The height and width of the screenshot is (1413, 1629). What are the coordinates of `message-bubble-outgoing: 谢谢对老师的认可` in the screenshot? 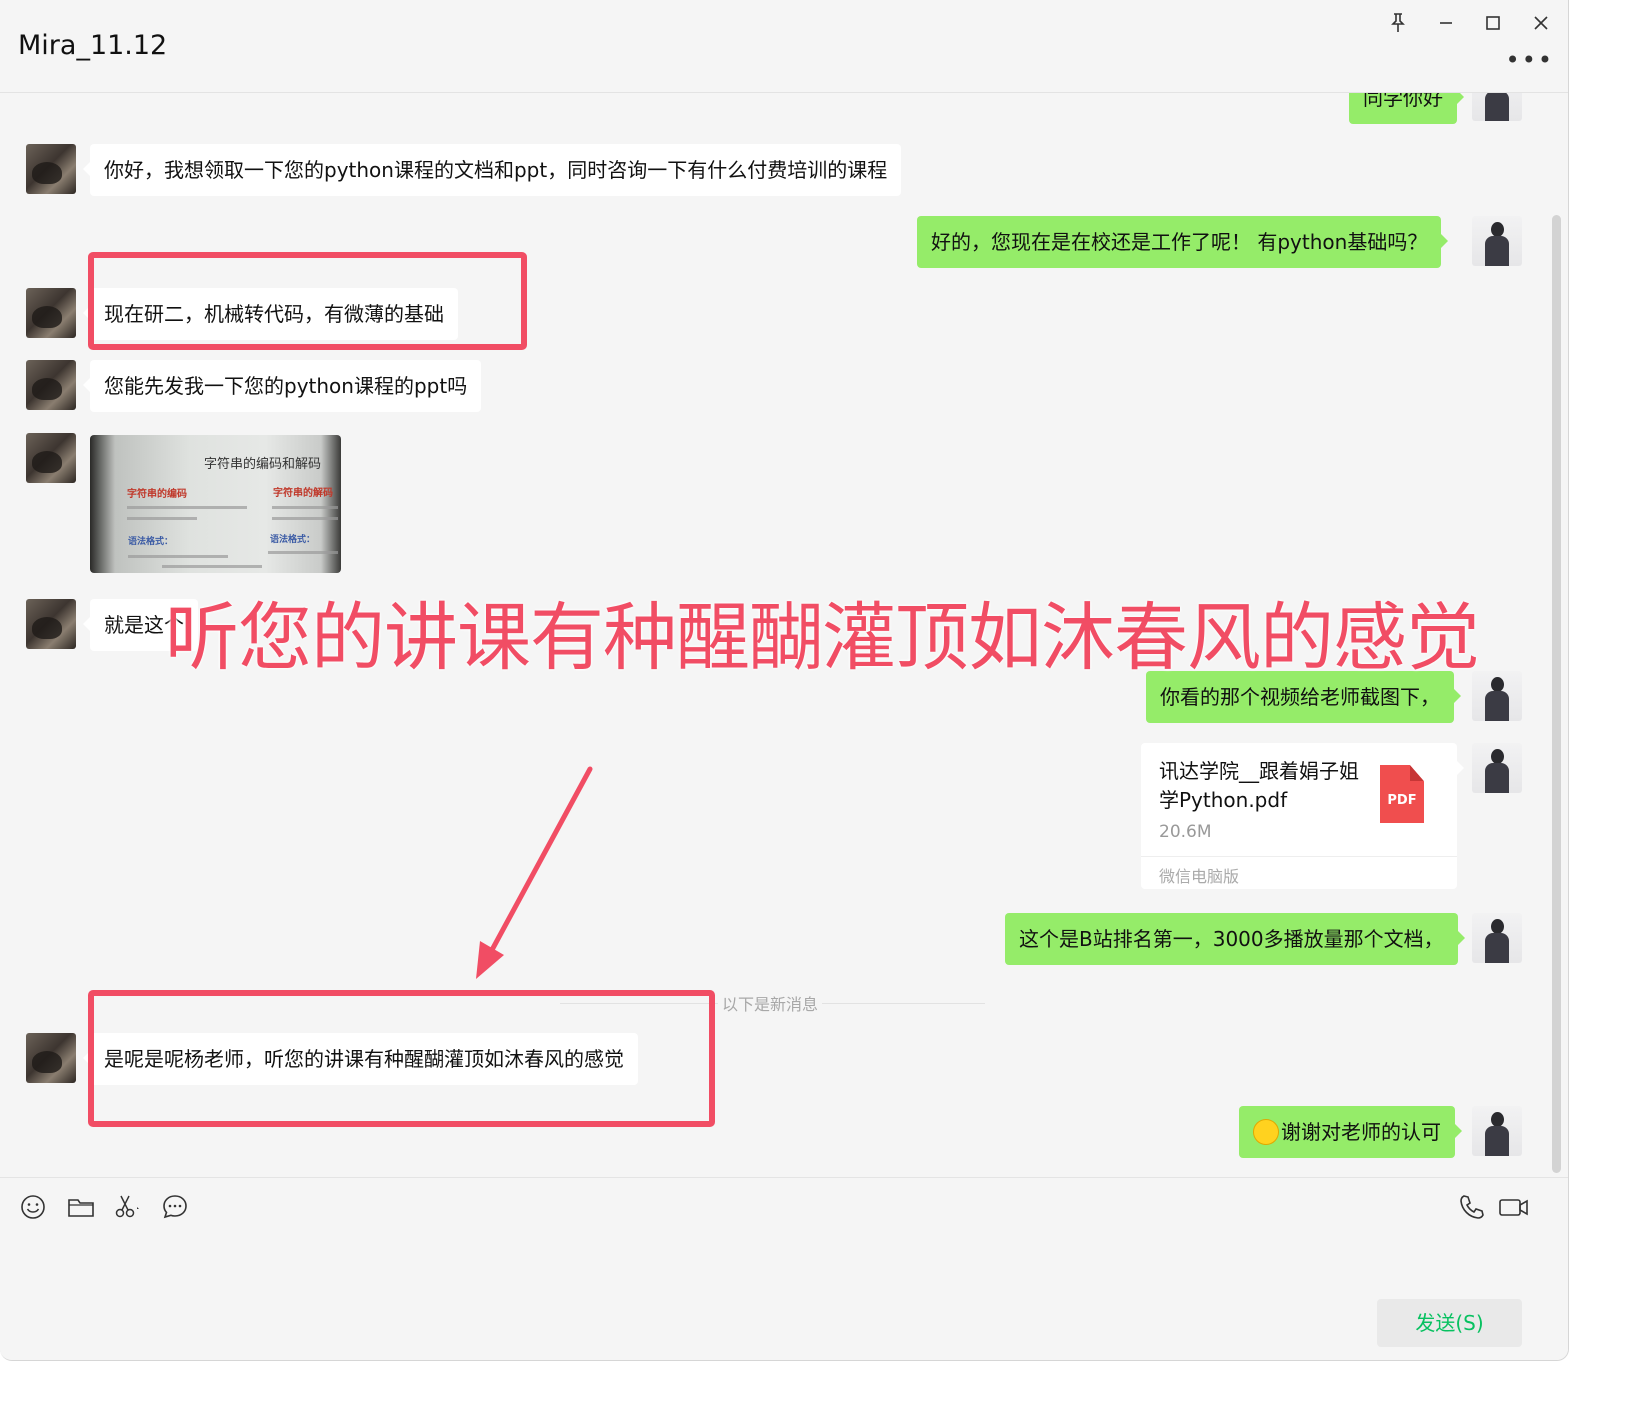 It's located at (1350, 1132).